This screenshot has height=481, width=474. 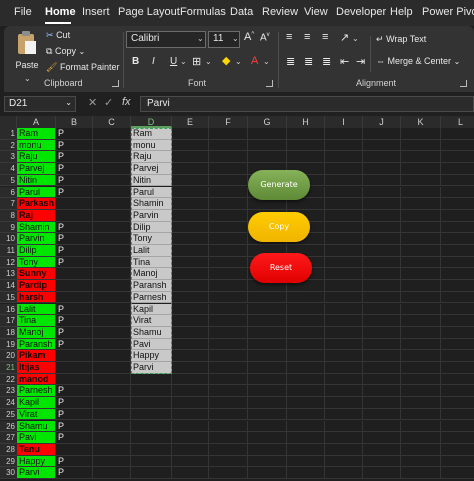 What do you see at coordinates (208, 61) in the screenshot?
I see `borders-dropdown-icon: ⌄` at bounding box center [208, 61].